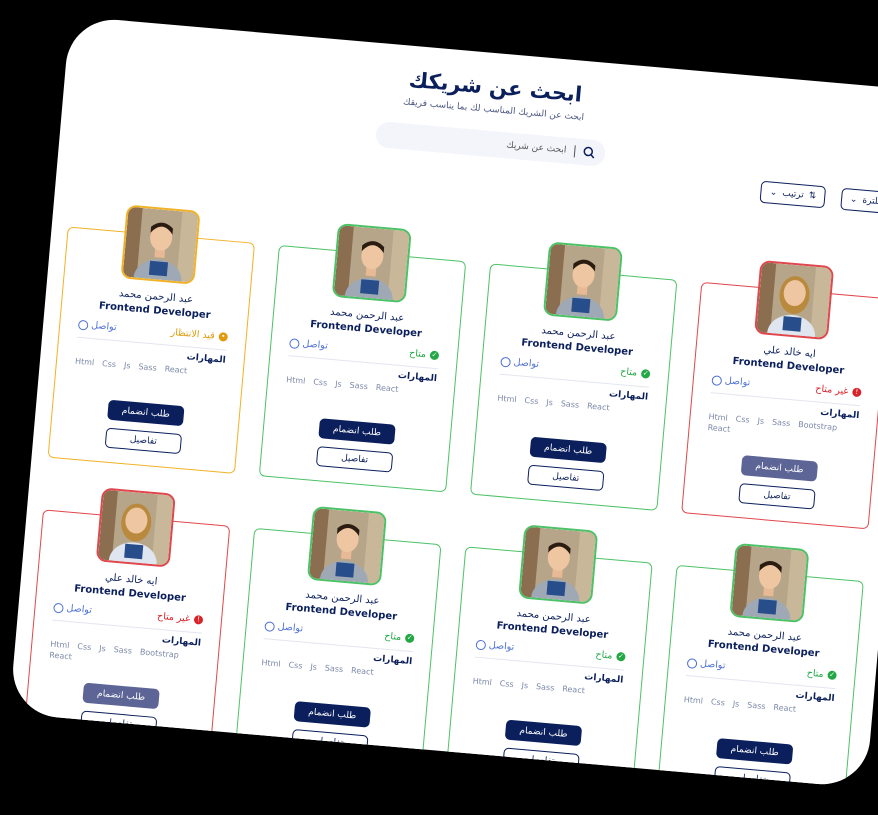  I want to click on status-badge: • قيد الانتظار, so click(199, 334).